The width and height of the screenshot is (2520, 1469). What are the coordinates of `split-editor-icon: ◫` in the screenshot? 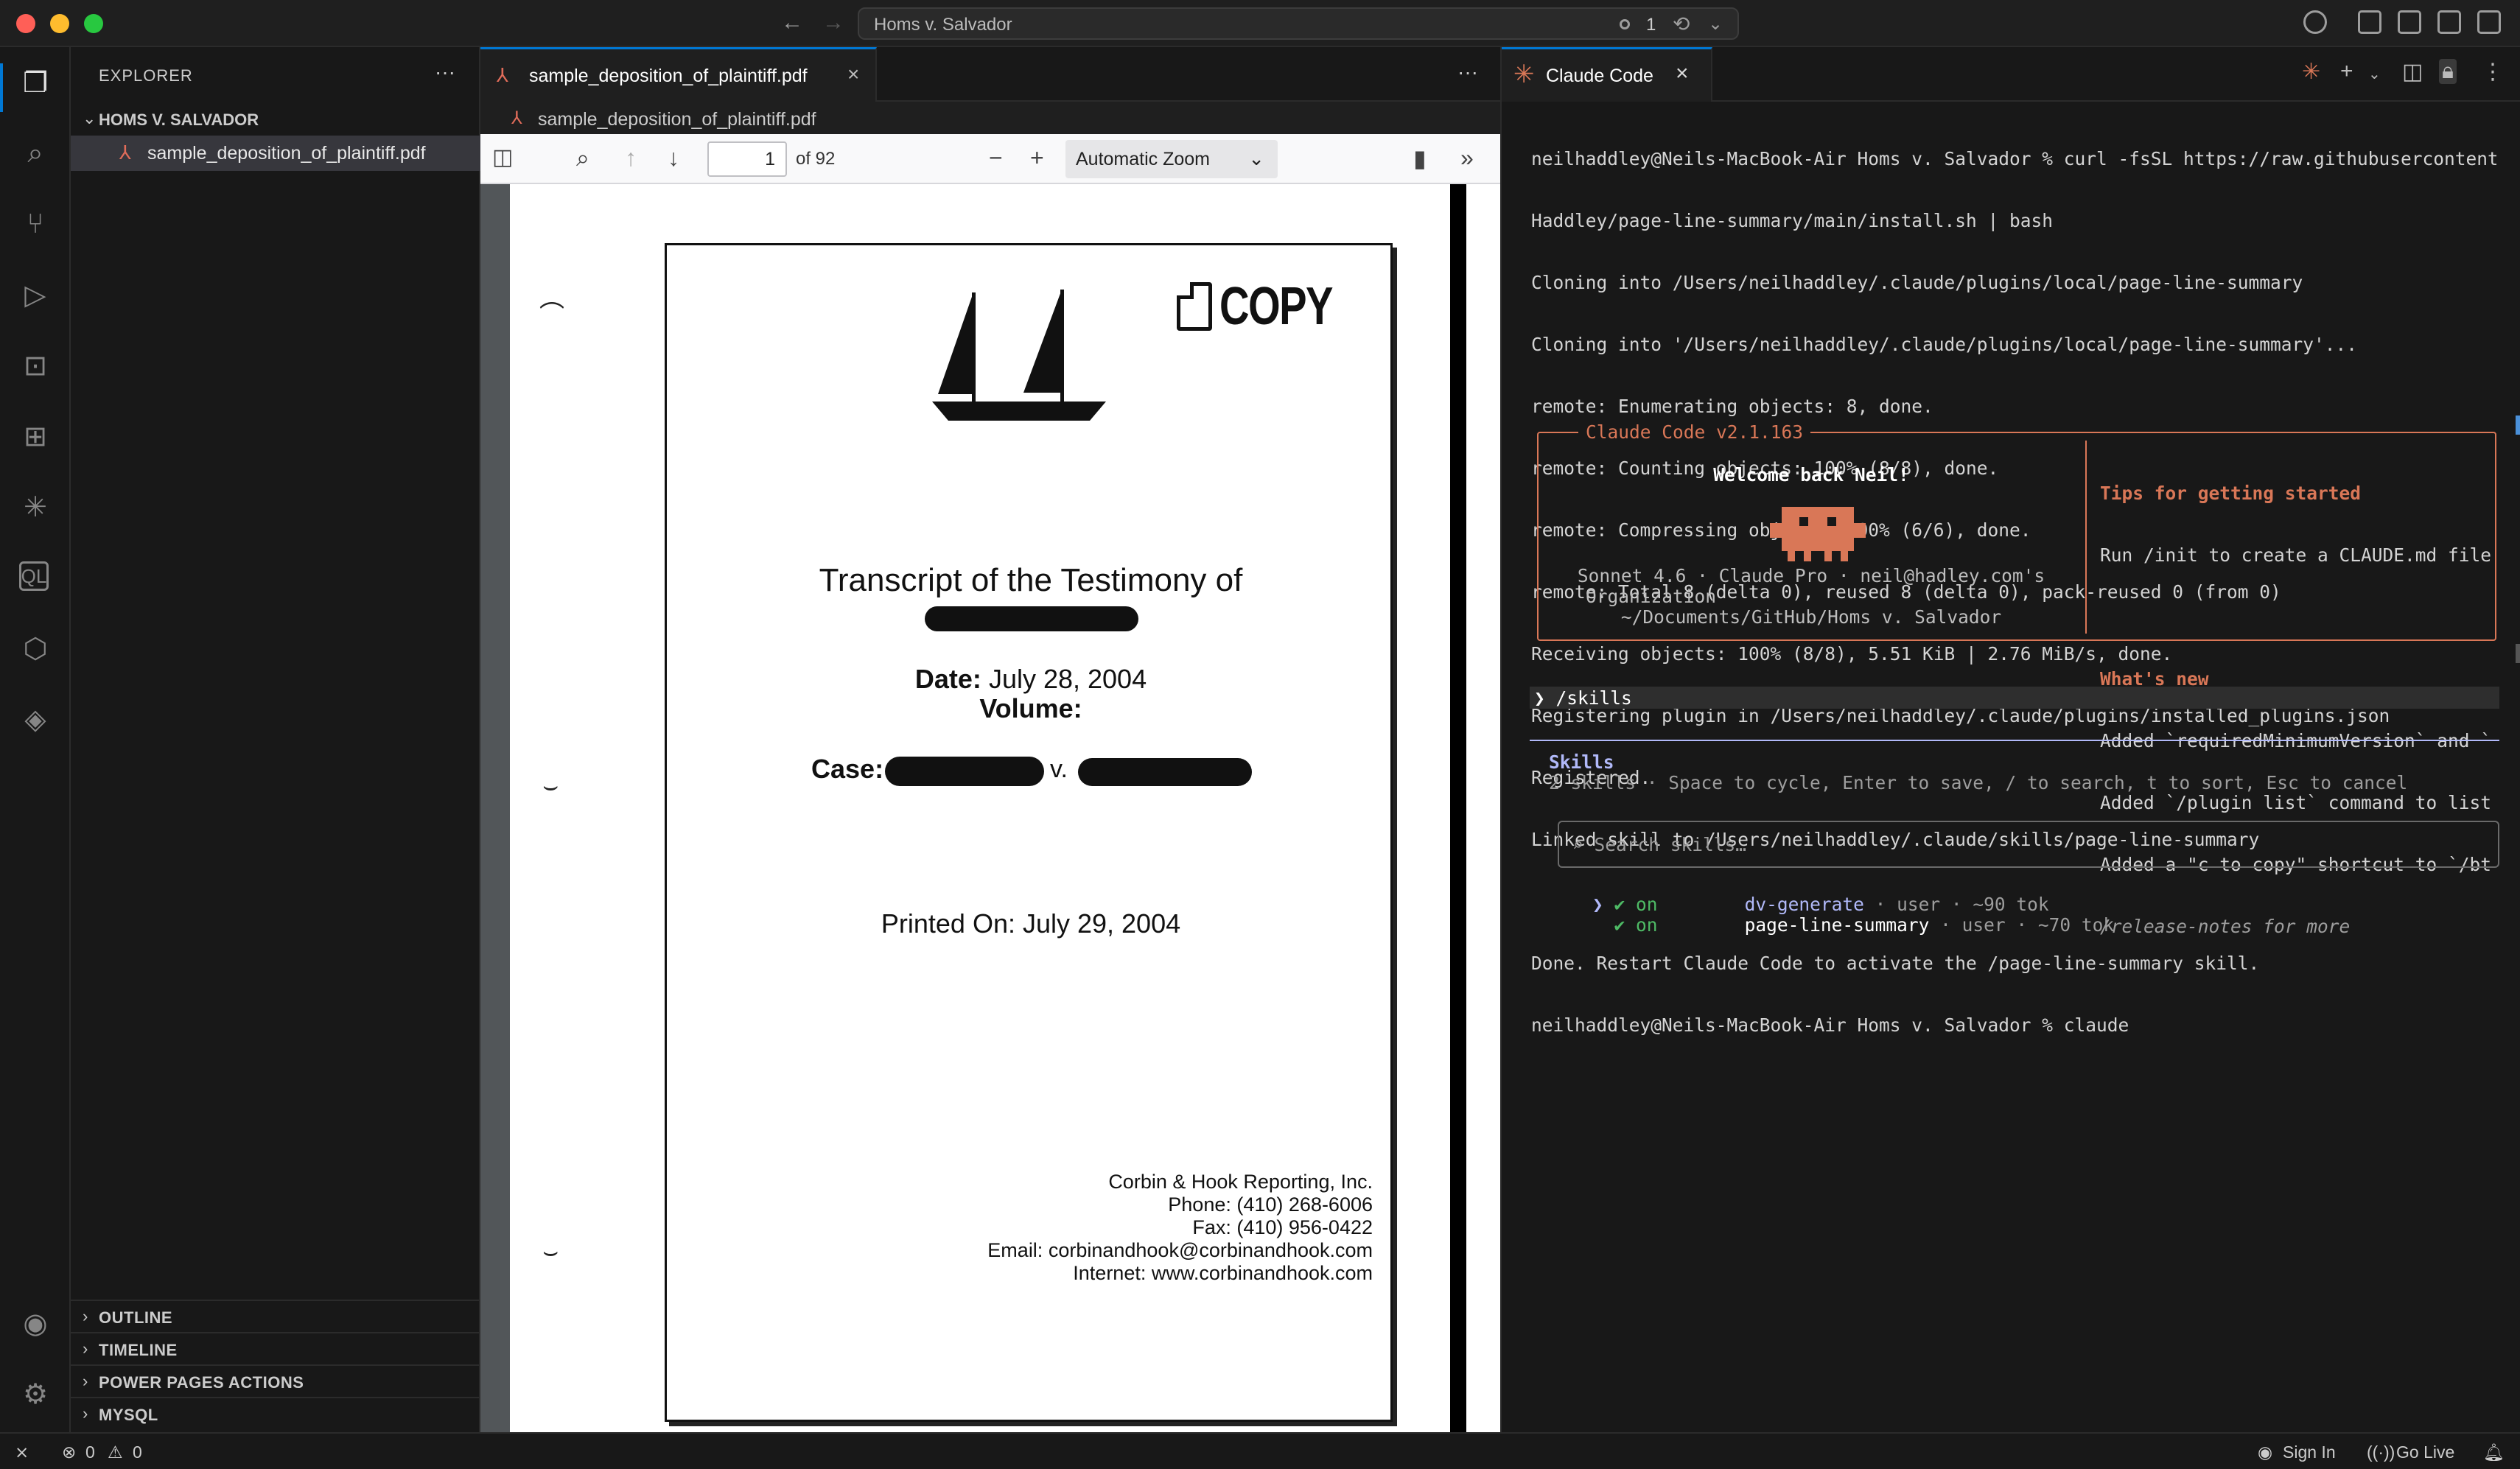 It's located at (2412, 72).